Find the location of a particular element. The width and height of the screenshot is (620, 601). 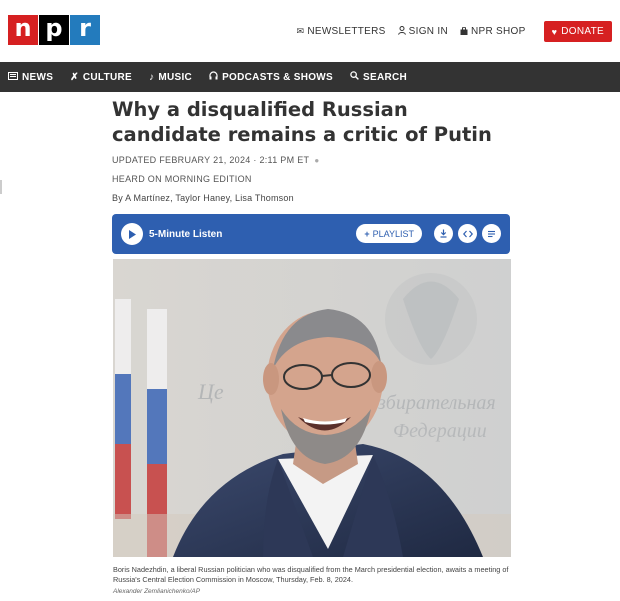

newspaper-icon is located at coordinates (13, 77).